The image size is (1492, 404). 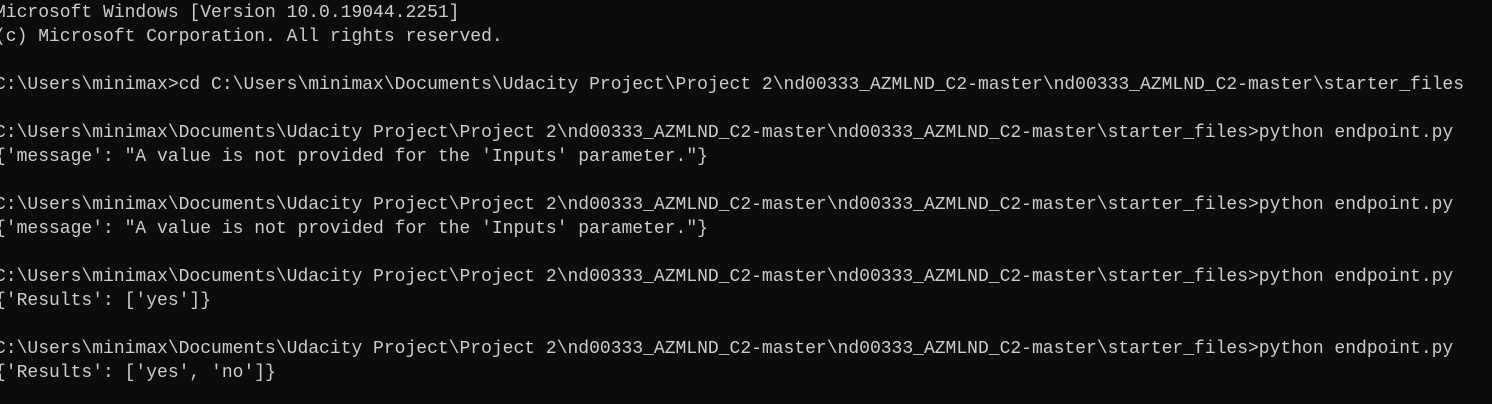 What do you see at coordinates (106, 301) in the screenshot?
I see `output-line: {'Results': ['yes']}` at bounding box center [106, 301].